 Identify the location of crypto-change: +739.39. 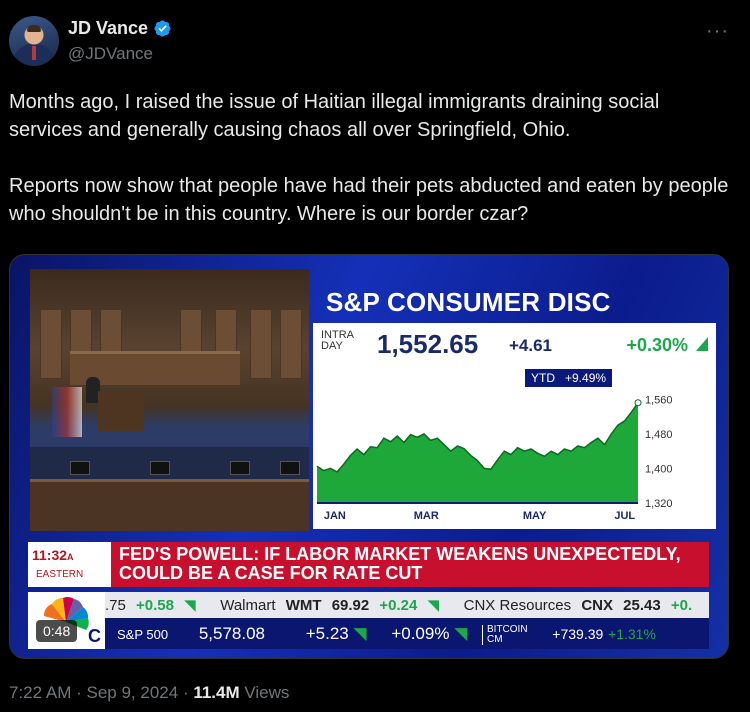
(578, 634).